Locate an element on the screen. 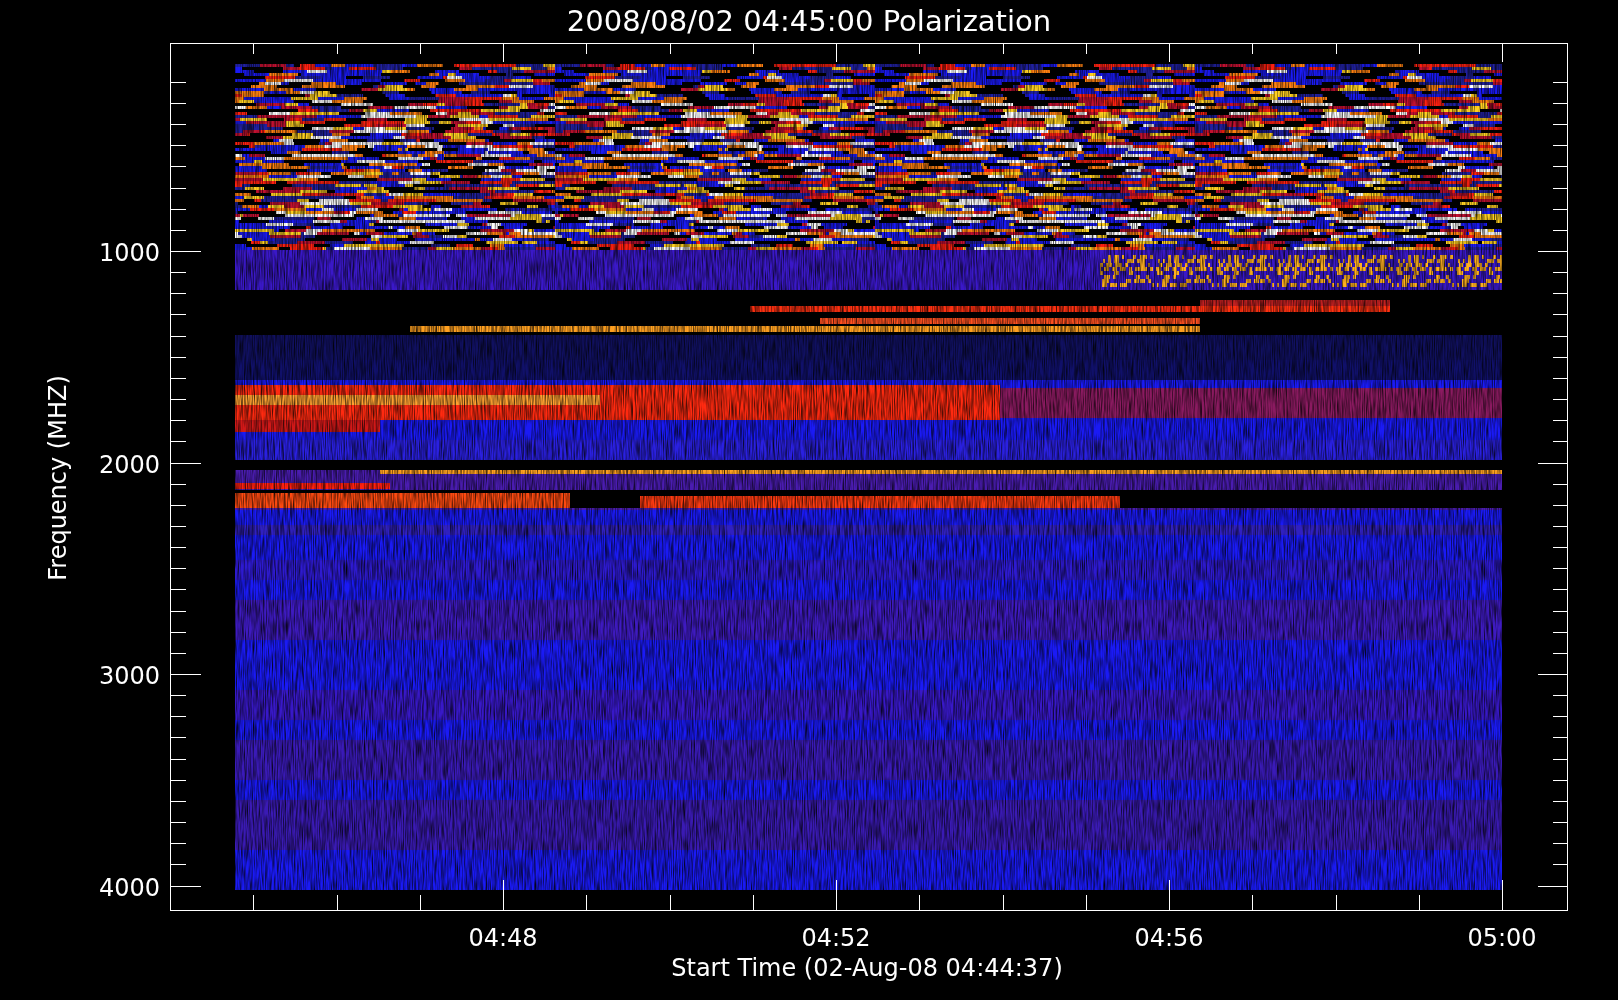 The width and height of the screenshot is (1618, 1000). y-axis-label: Frequency (MHZ) is located at coordinates (58, 478).